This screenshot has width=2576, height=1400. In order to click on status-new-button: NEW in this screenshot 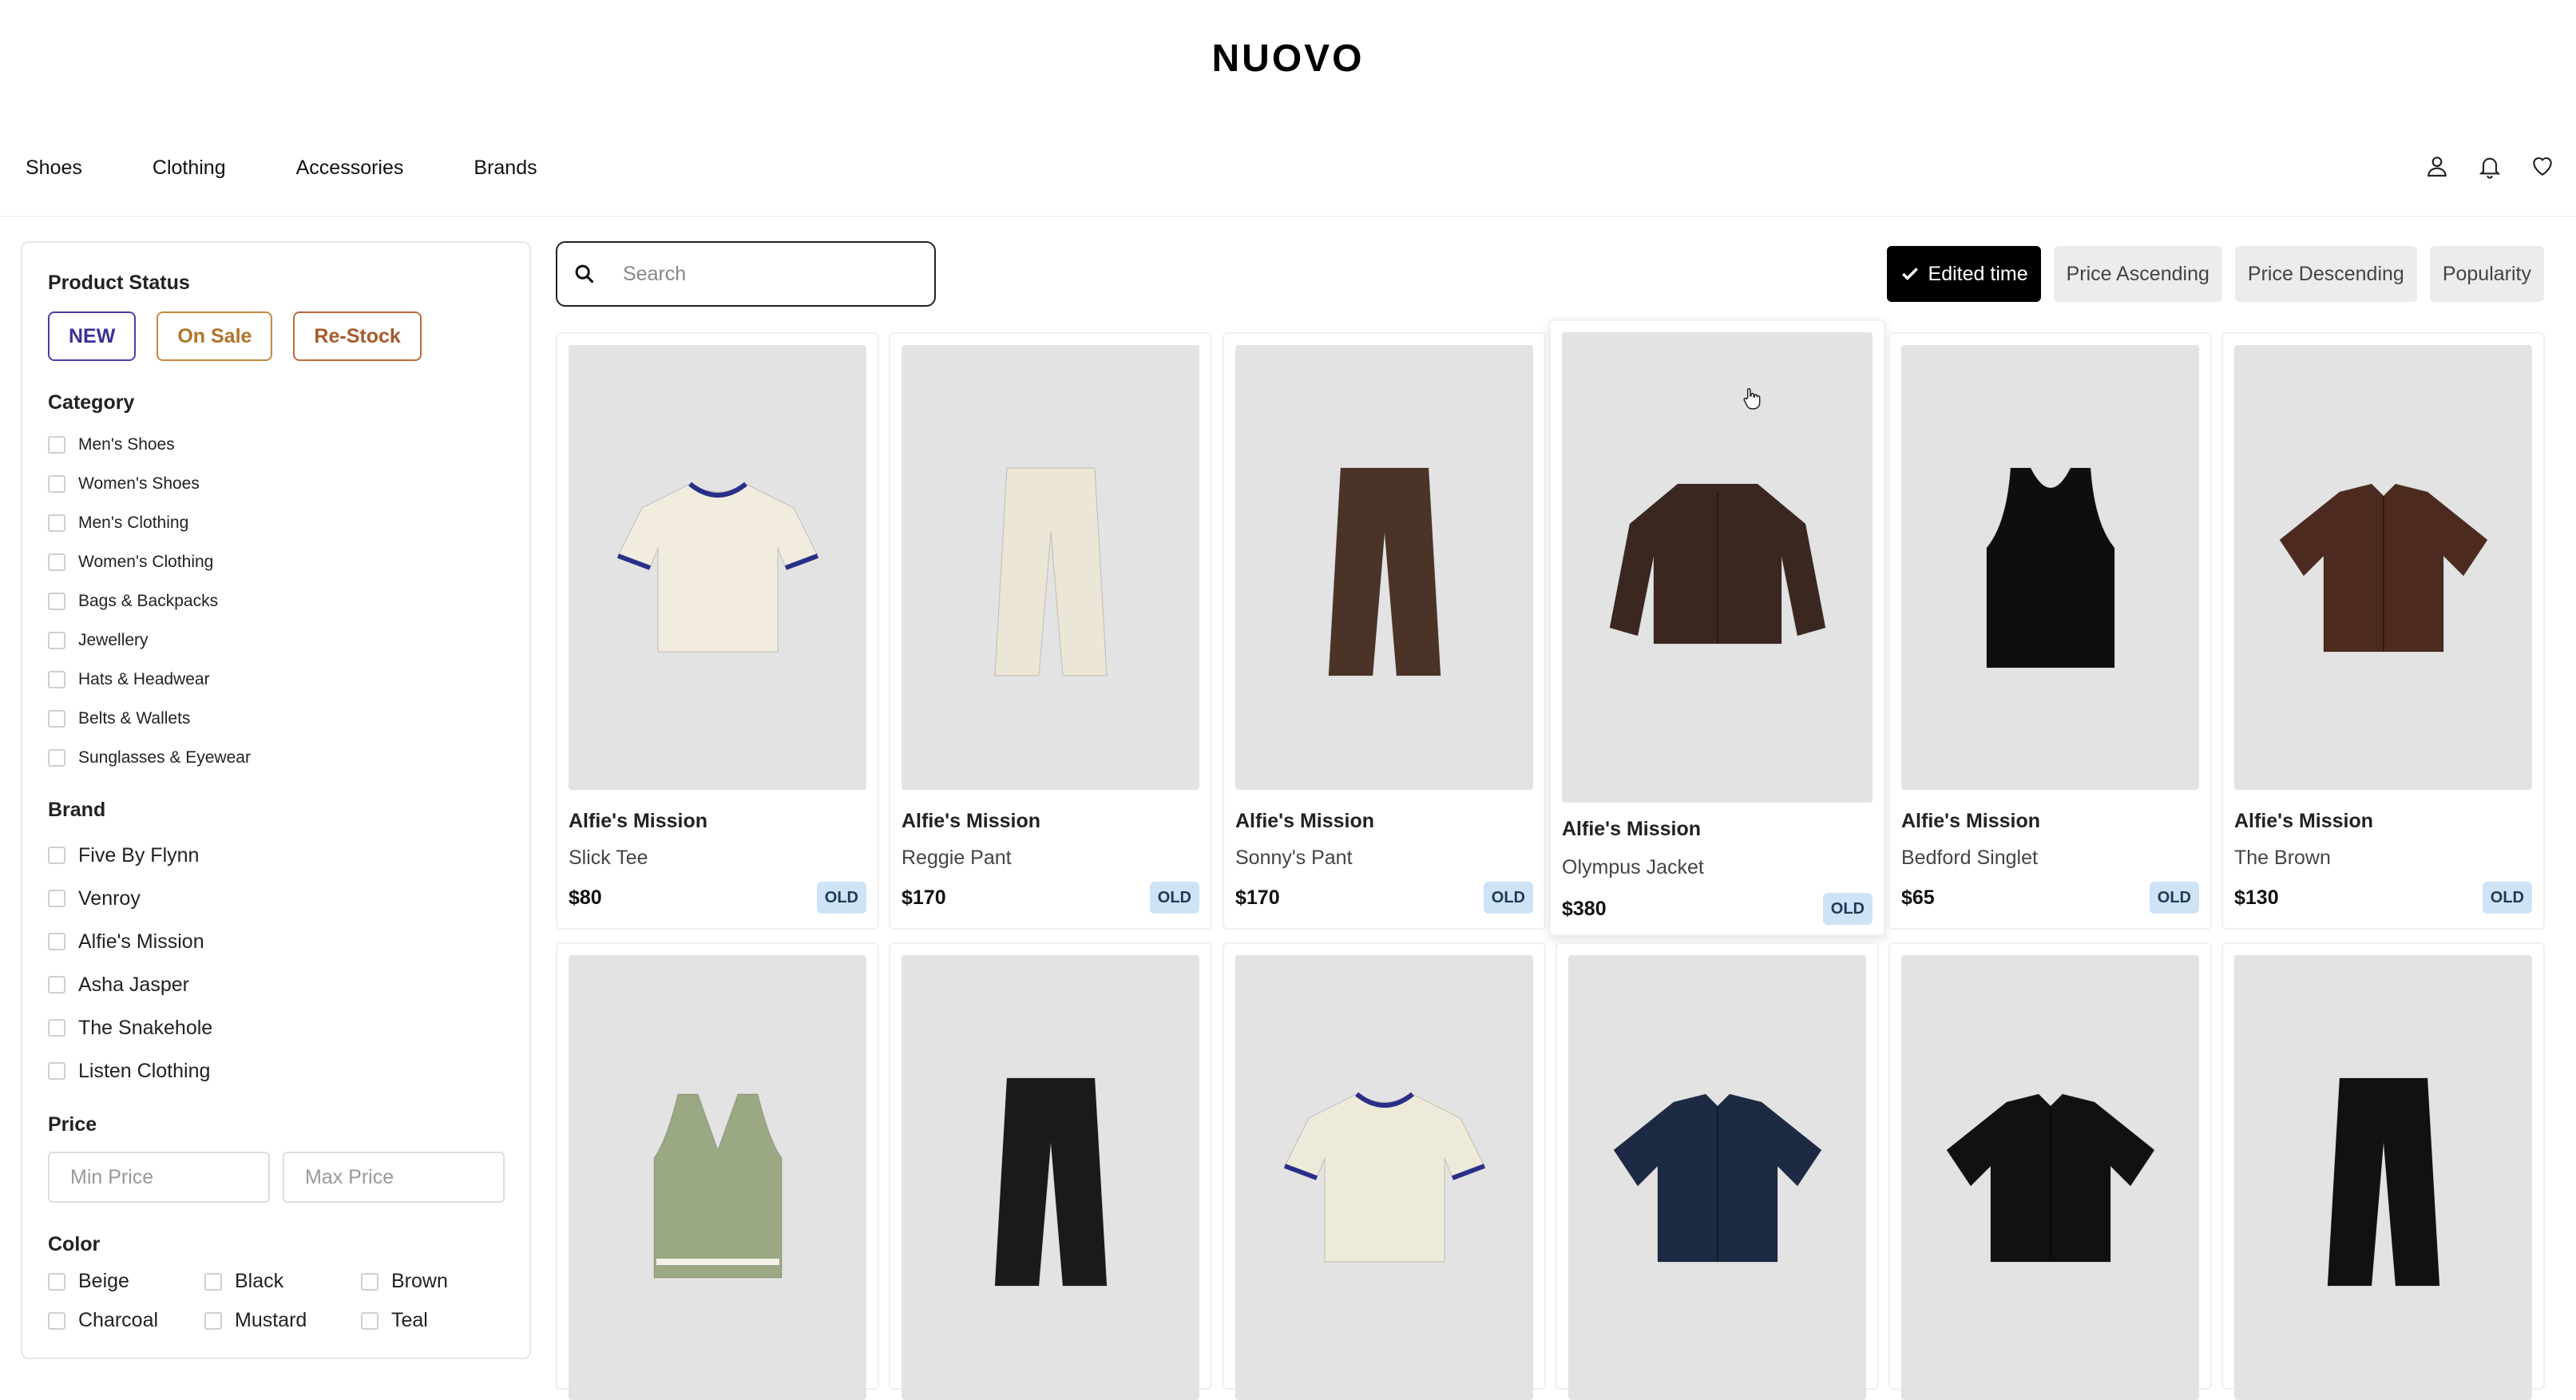, I will do `click(92, 336)`.